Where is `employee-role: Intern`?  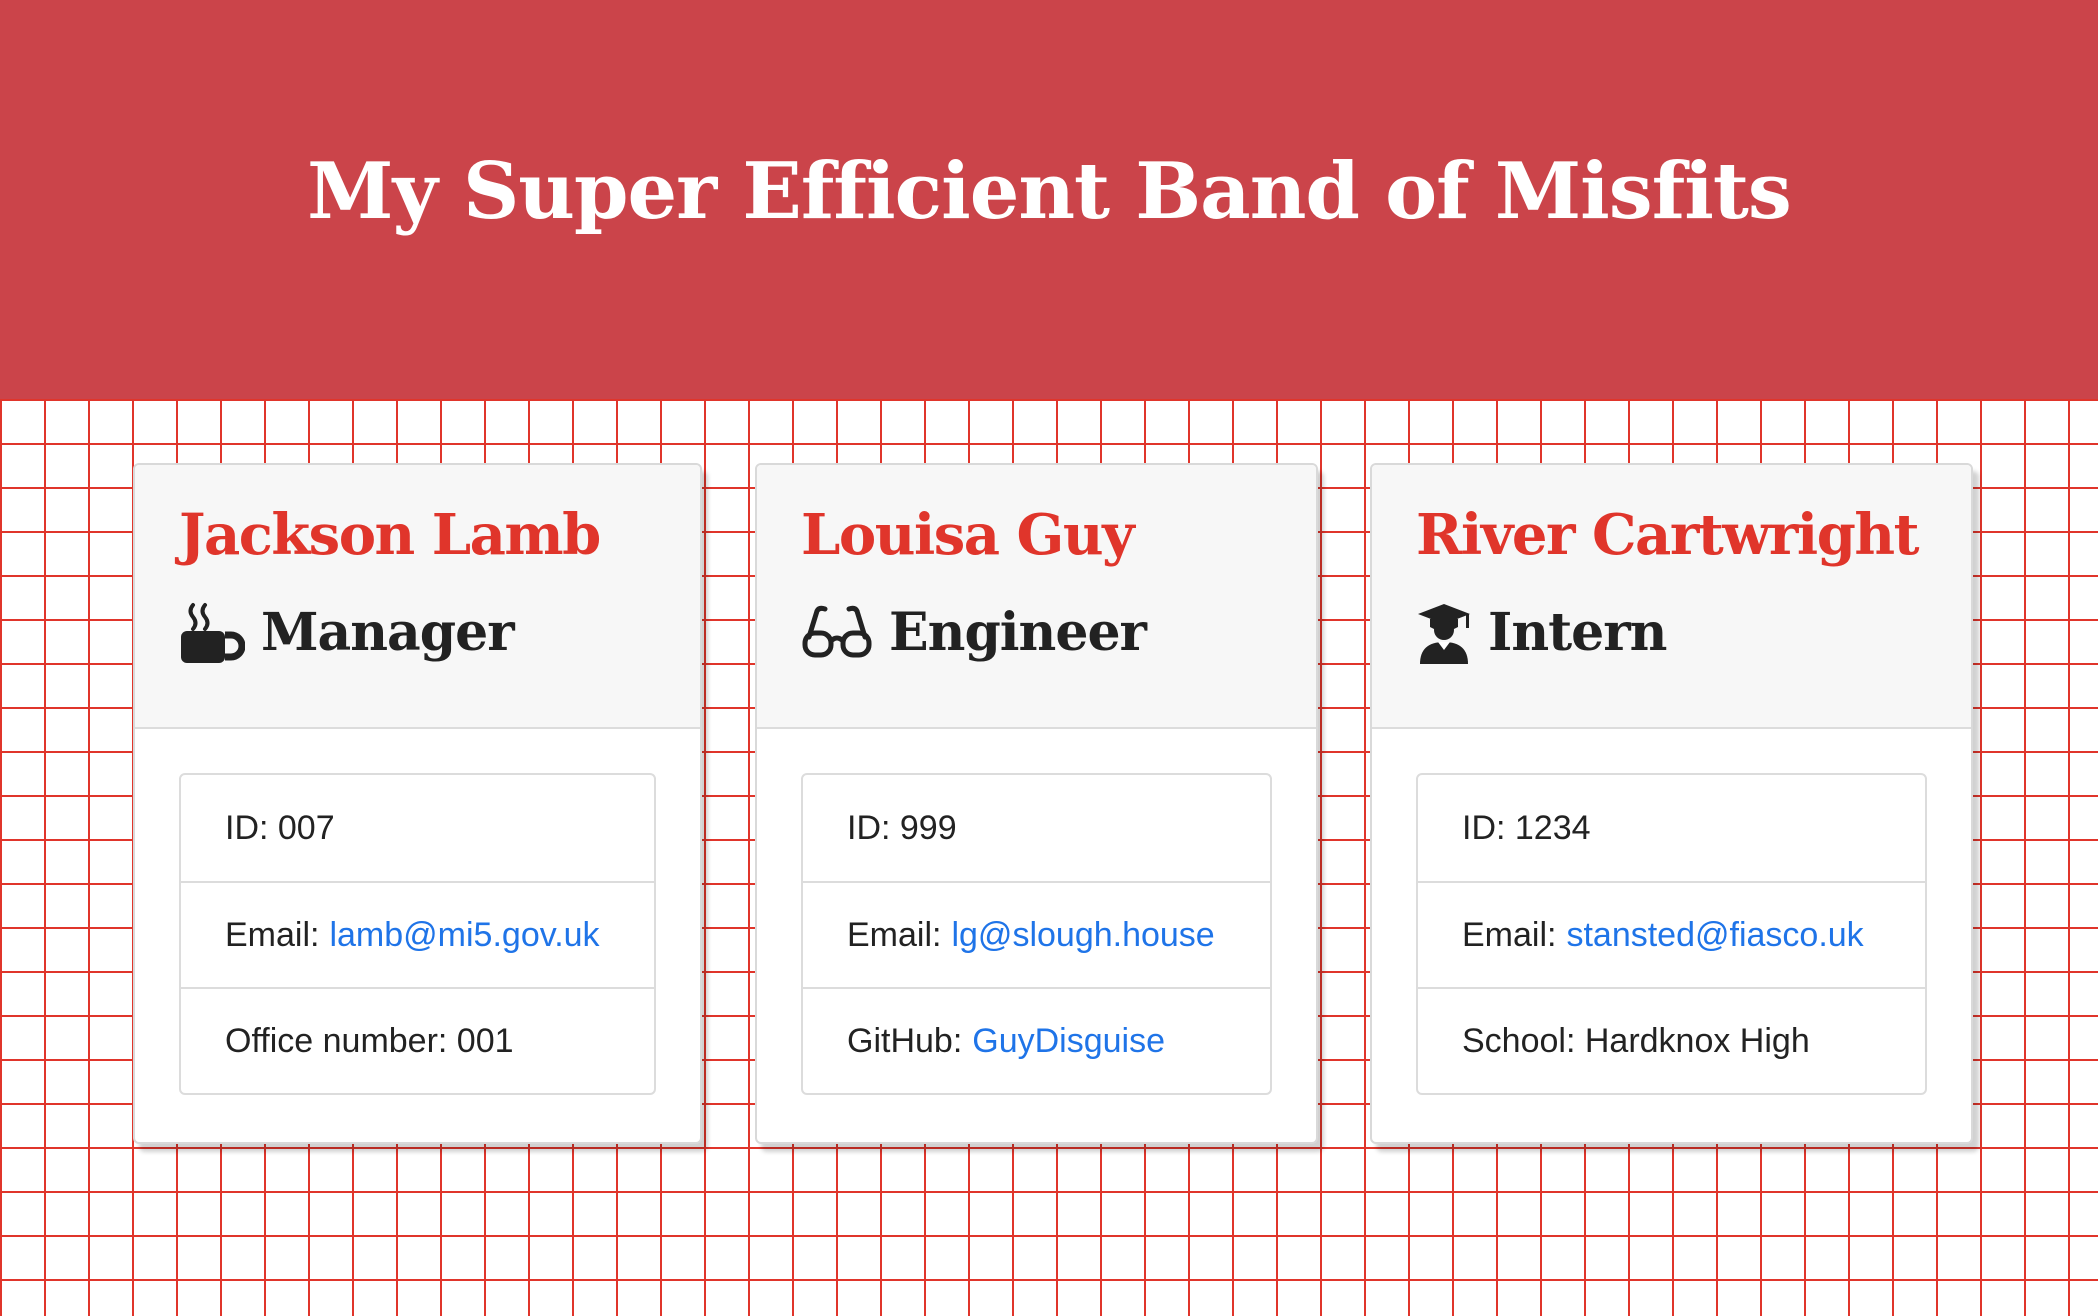 employee-role: Intern is located at coordinates (1693, 633).